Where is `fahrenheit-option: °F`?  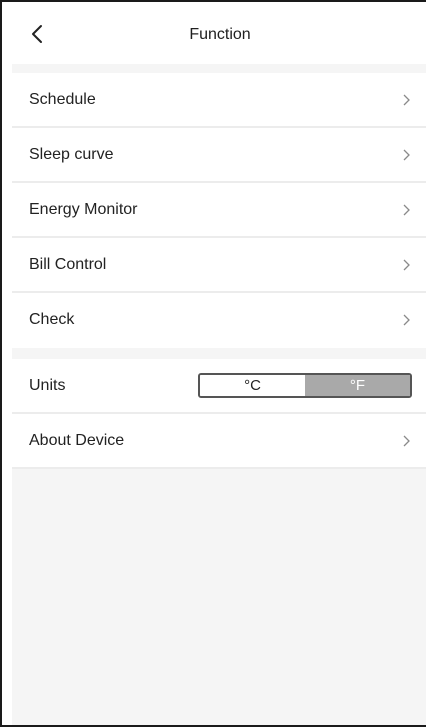 fahrenheit-option: °F is located at coordinates (357, 385).